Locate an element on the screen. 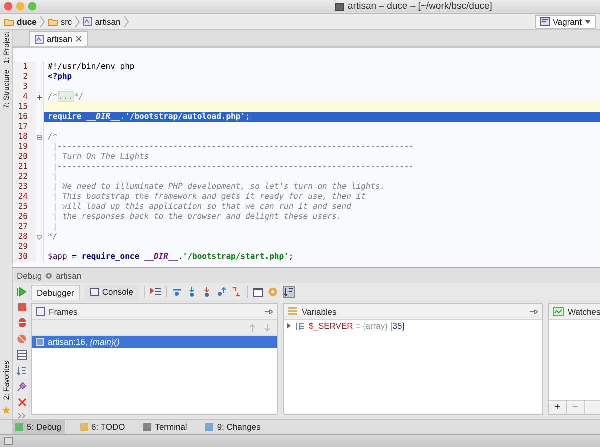 Image resolution: width=600 pixels, height=447 pixels. editor-tab: artisan is located at coordinates (58, 38).